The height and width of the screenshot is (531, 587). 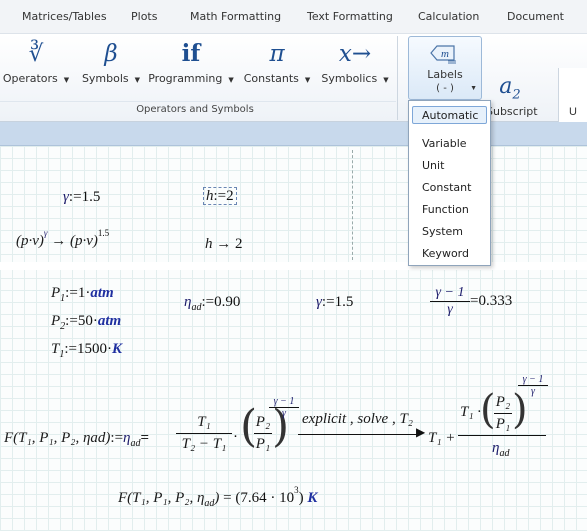 I want to click on dropdown-item-system: System, so click(x=442, y=231).